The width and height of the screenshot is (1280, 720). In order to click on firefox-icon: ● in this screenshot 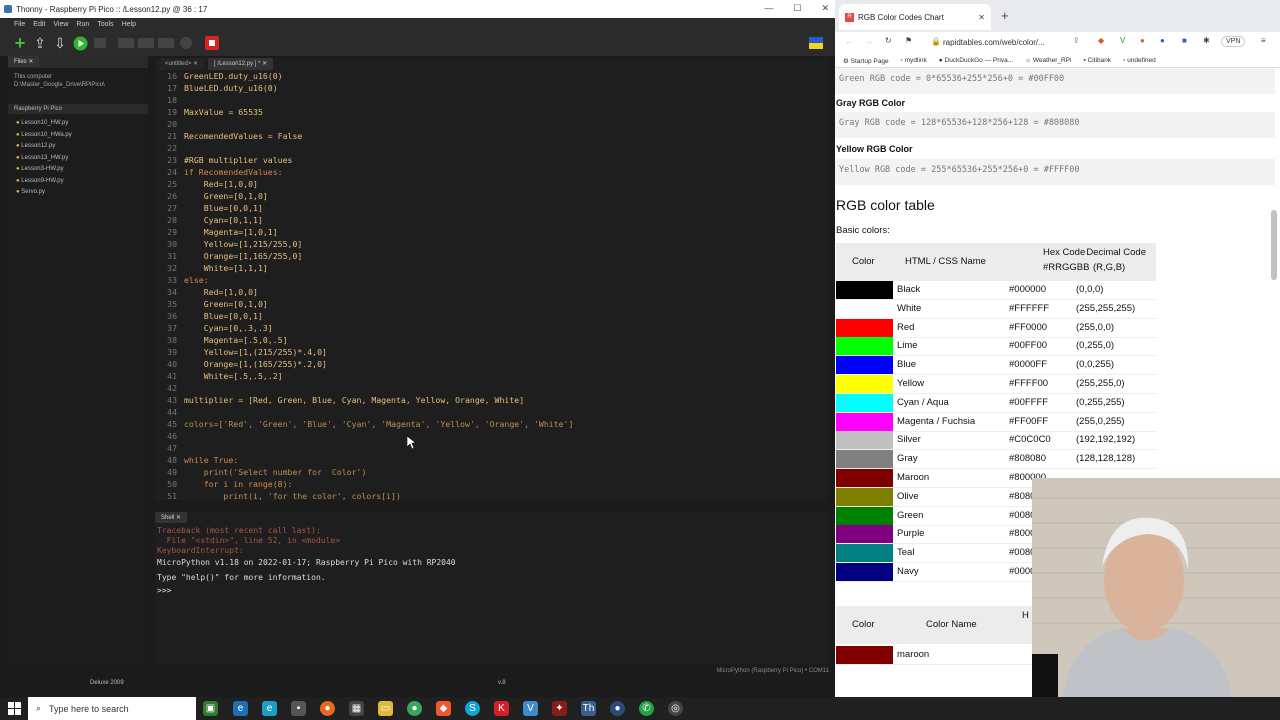, I will do `click(327, 708)`.